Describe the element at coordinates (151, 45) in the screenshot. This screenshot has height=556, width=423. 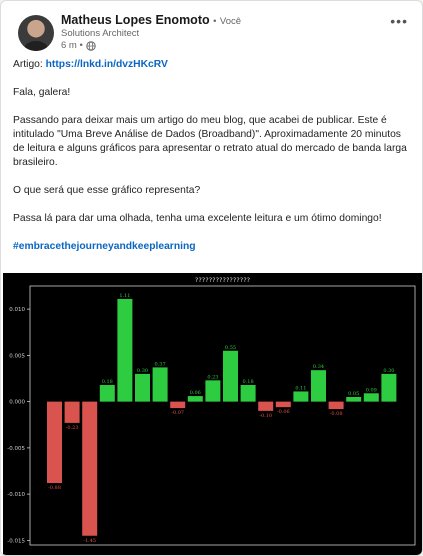
I see `post-time-row: 6 m •` at that location.